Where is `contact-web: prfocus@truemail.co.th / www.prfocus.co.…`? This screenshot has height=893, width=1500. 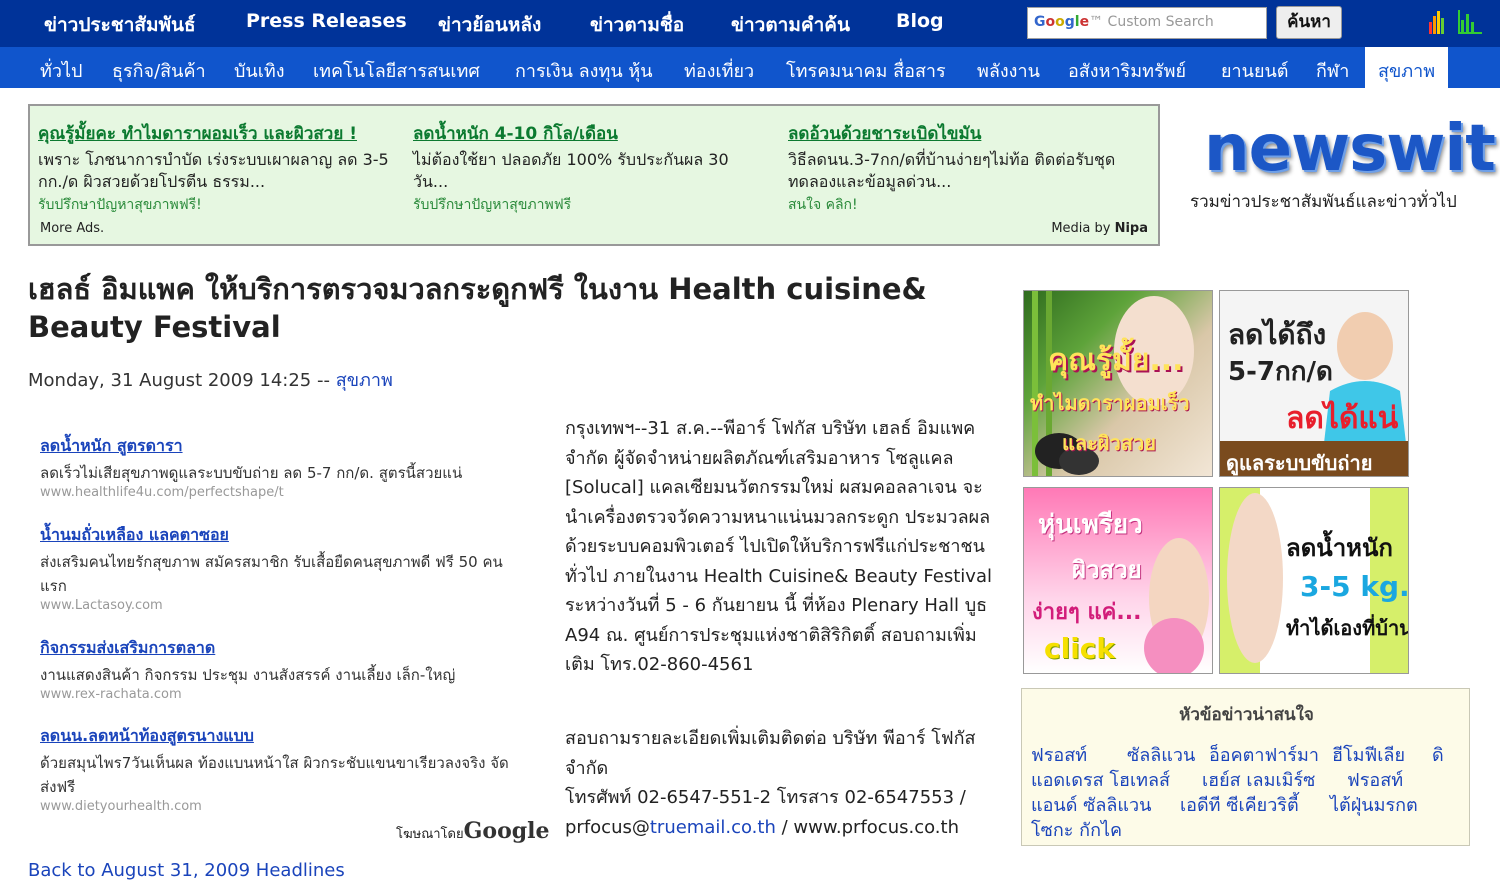
contact-web: prfocus@truemail.co.th / www.prfocus.co.… is located at coordinates (762, 827).